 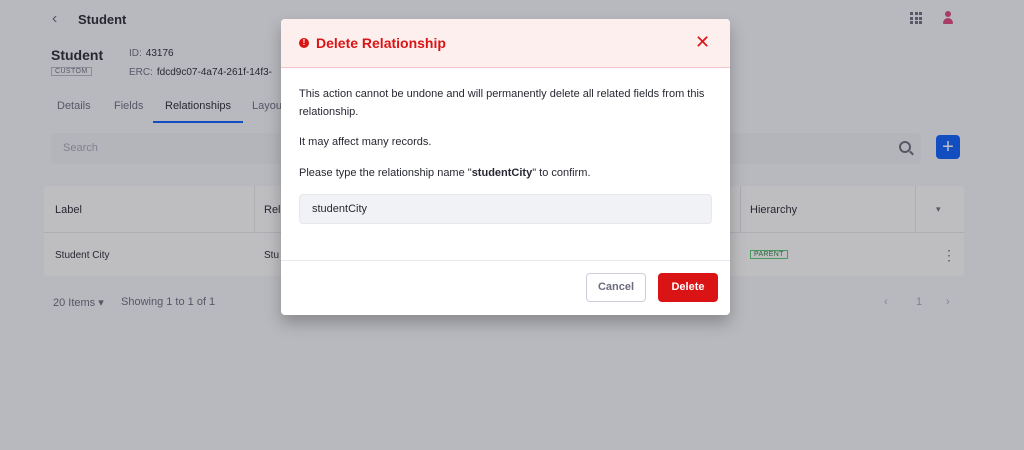 What do you see at coordinates (616, 287) in the screenshot?
I see `cancel-button: Cancel` at bounding box center [616, 287].